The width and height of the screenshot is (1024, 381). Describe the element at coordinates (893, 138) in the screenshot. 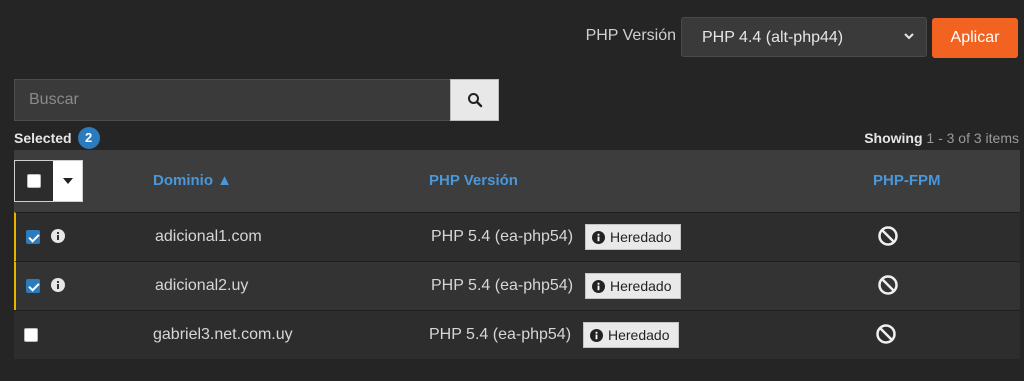

I see `showing-label: Showing` at that location.